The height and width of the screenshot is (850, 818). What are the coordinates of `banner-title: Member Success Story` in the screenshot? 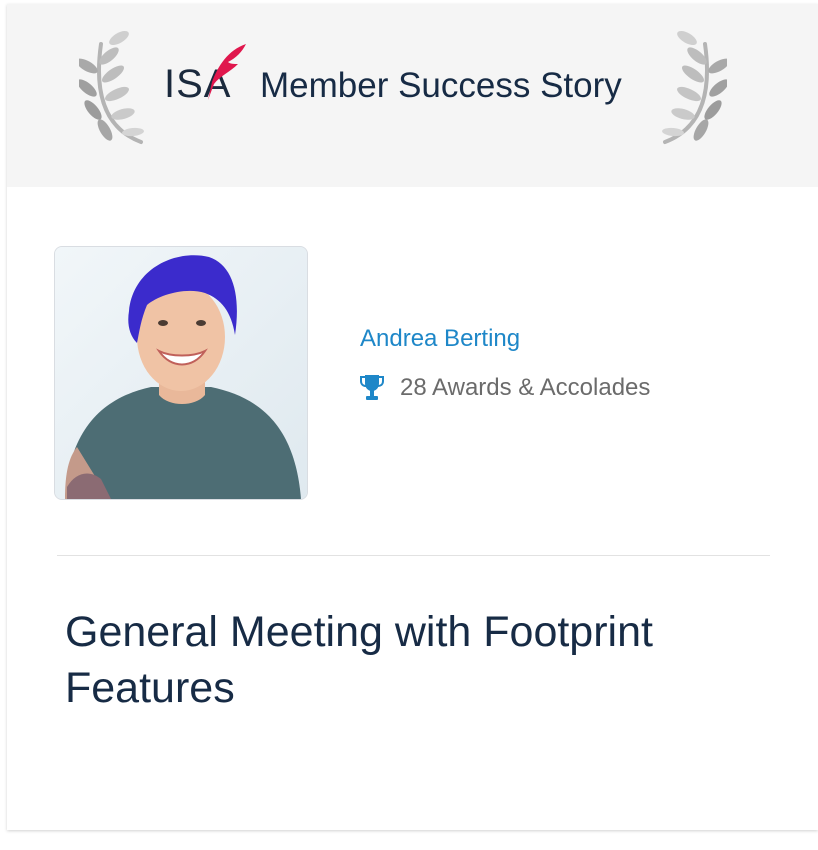 It's located at (441, 85).